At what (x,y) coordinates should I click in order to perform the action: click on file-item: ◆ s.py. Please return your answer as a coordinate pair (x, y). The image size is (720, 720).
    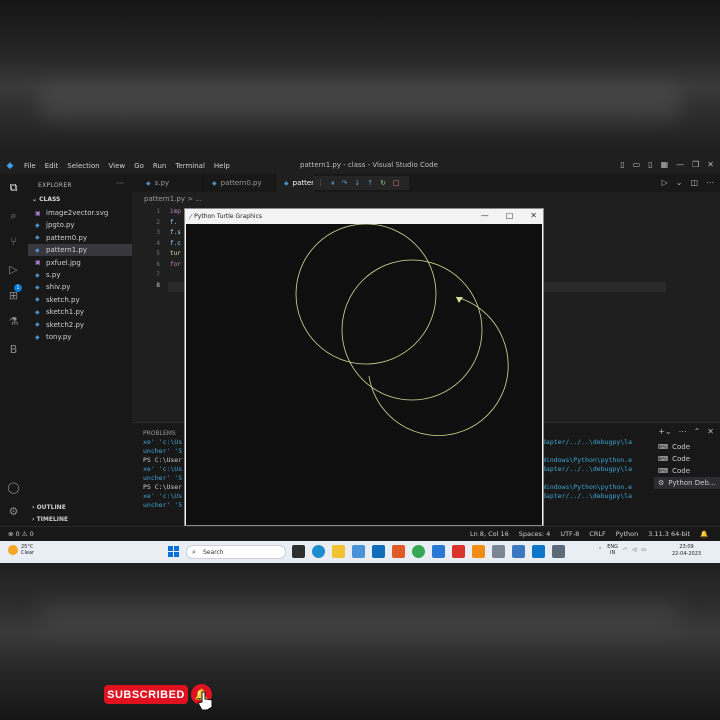
    Looking at the image, I should click on (80, 275).